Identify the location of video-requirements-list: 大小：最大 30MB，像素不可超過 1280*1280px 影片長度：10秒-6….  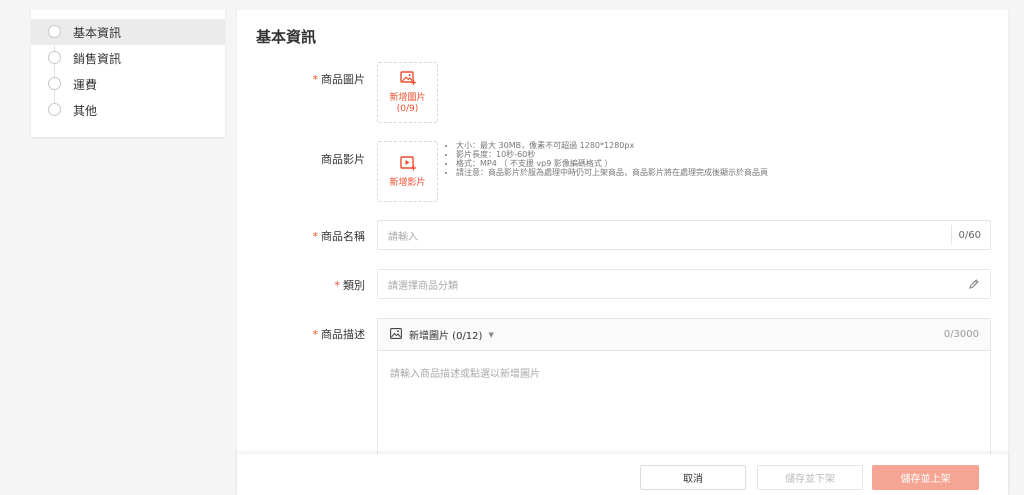
(607, 159).